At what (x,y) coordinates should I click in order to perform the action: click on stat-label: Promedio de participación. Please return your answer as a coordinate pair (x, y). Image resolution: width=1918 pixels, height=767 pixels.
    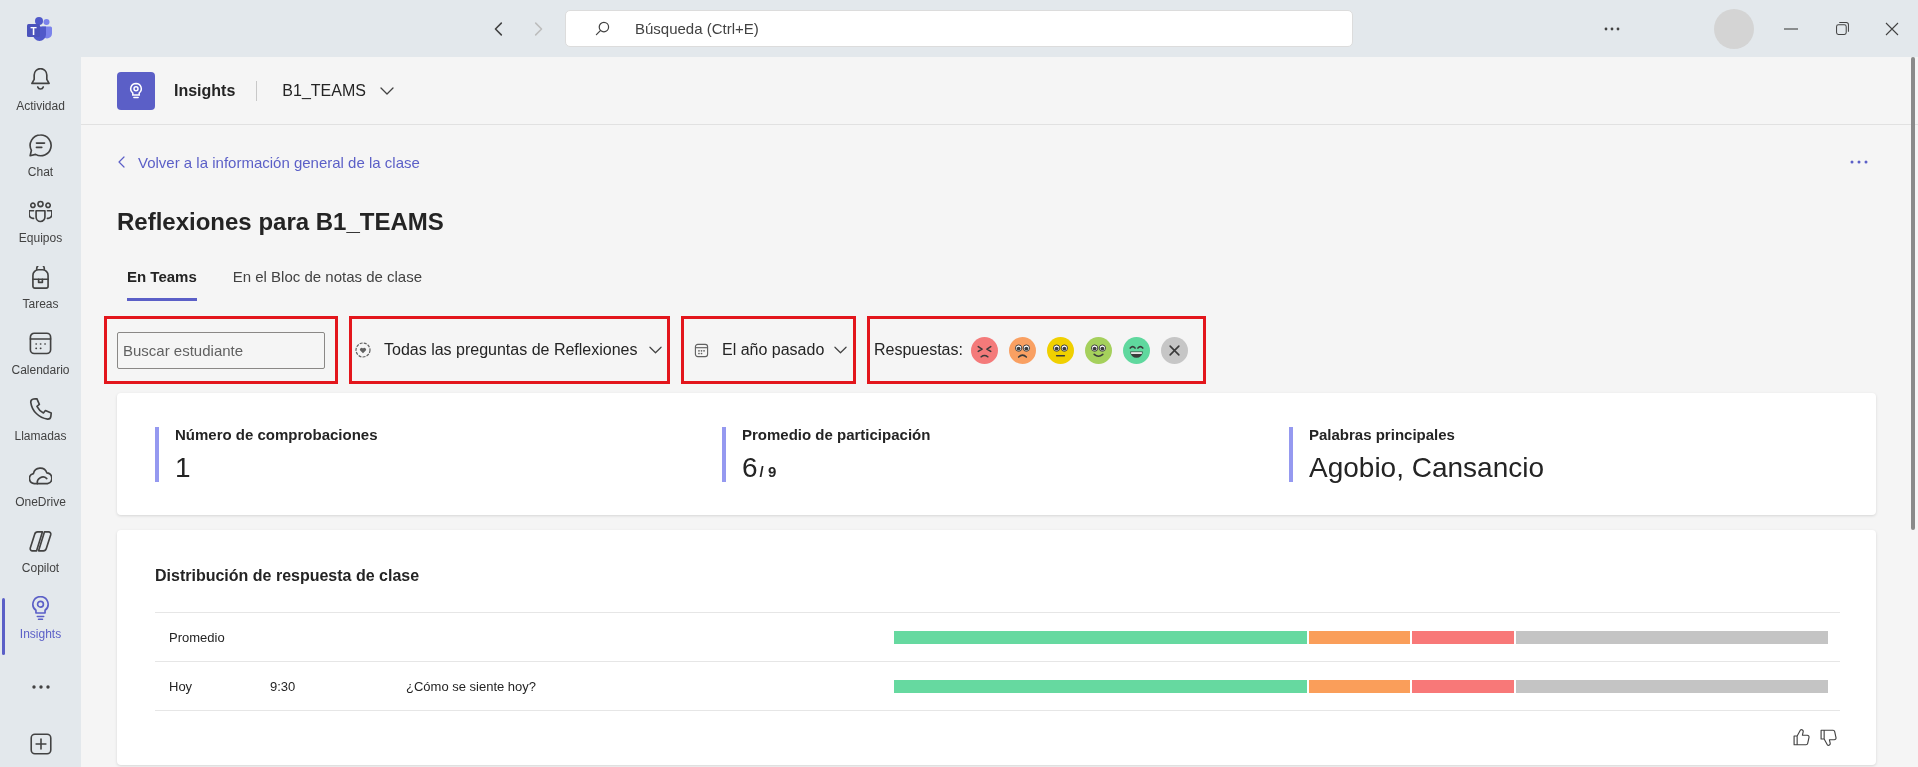
    Looking at the image, I should click on (836, 435).